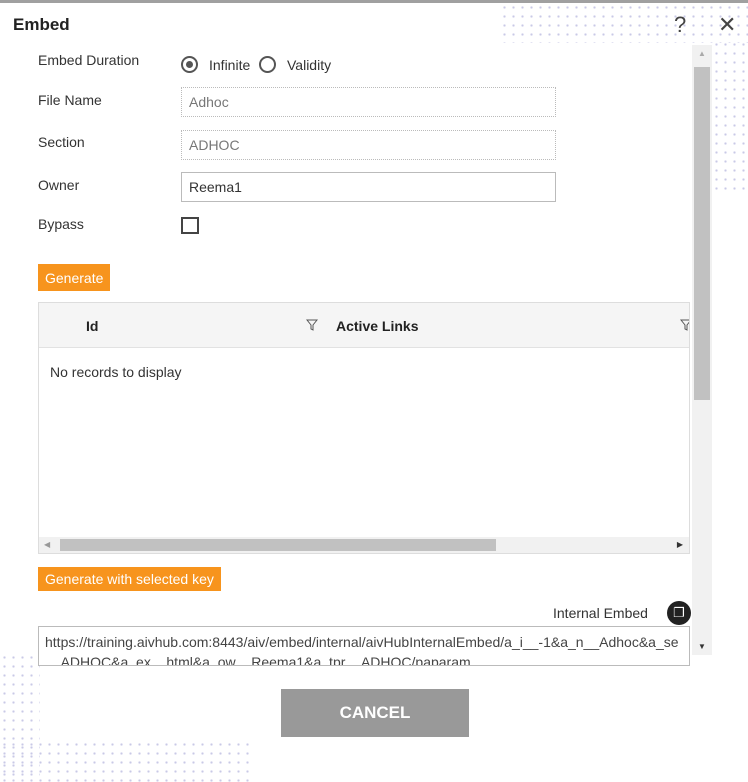 The height and width of the screenshot is (782, 748). What do you see at coordinates (377, 326) in the screenshot?
I see `column-active-links: Active Links` at bounding box center [377, 326].